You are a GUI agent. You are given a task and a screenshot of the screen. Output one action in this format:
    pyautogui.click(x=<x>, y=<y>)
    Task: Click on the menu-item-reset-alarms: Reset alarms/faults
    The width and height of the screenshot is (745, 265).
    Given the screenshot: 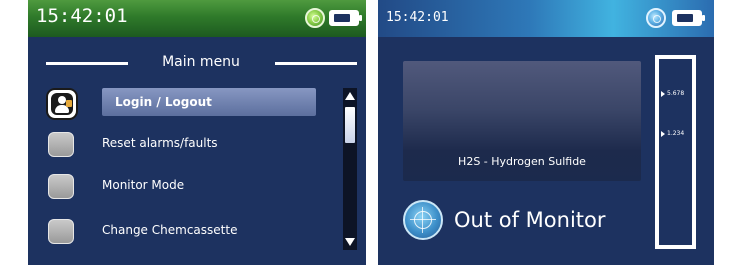 What is the action you would take?
    pyautogui.click(x=181, y=144)
    